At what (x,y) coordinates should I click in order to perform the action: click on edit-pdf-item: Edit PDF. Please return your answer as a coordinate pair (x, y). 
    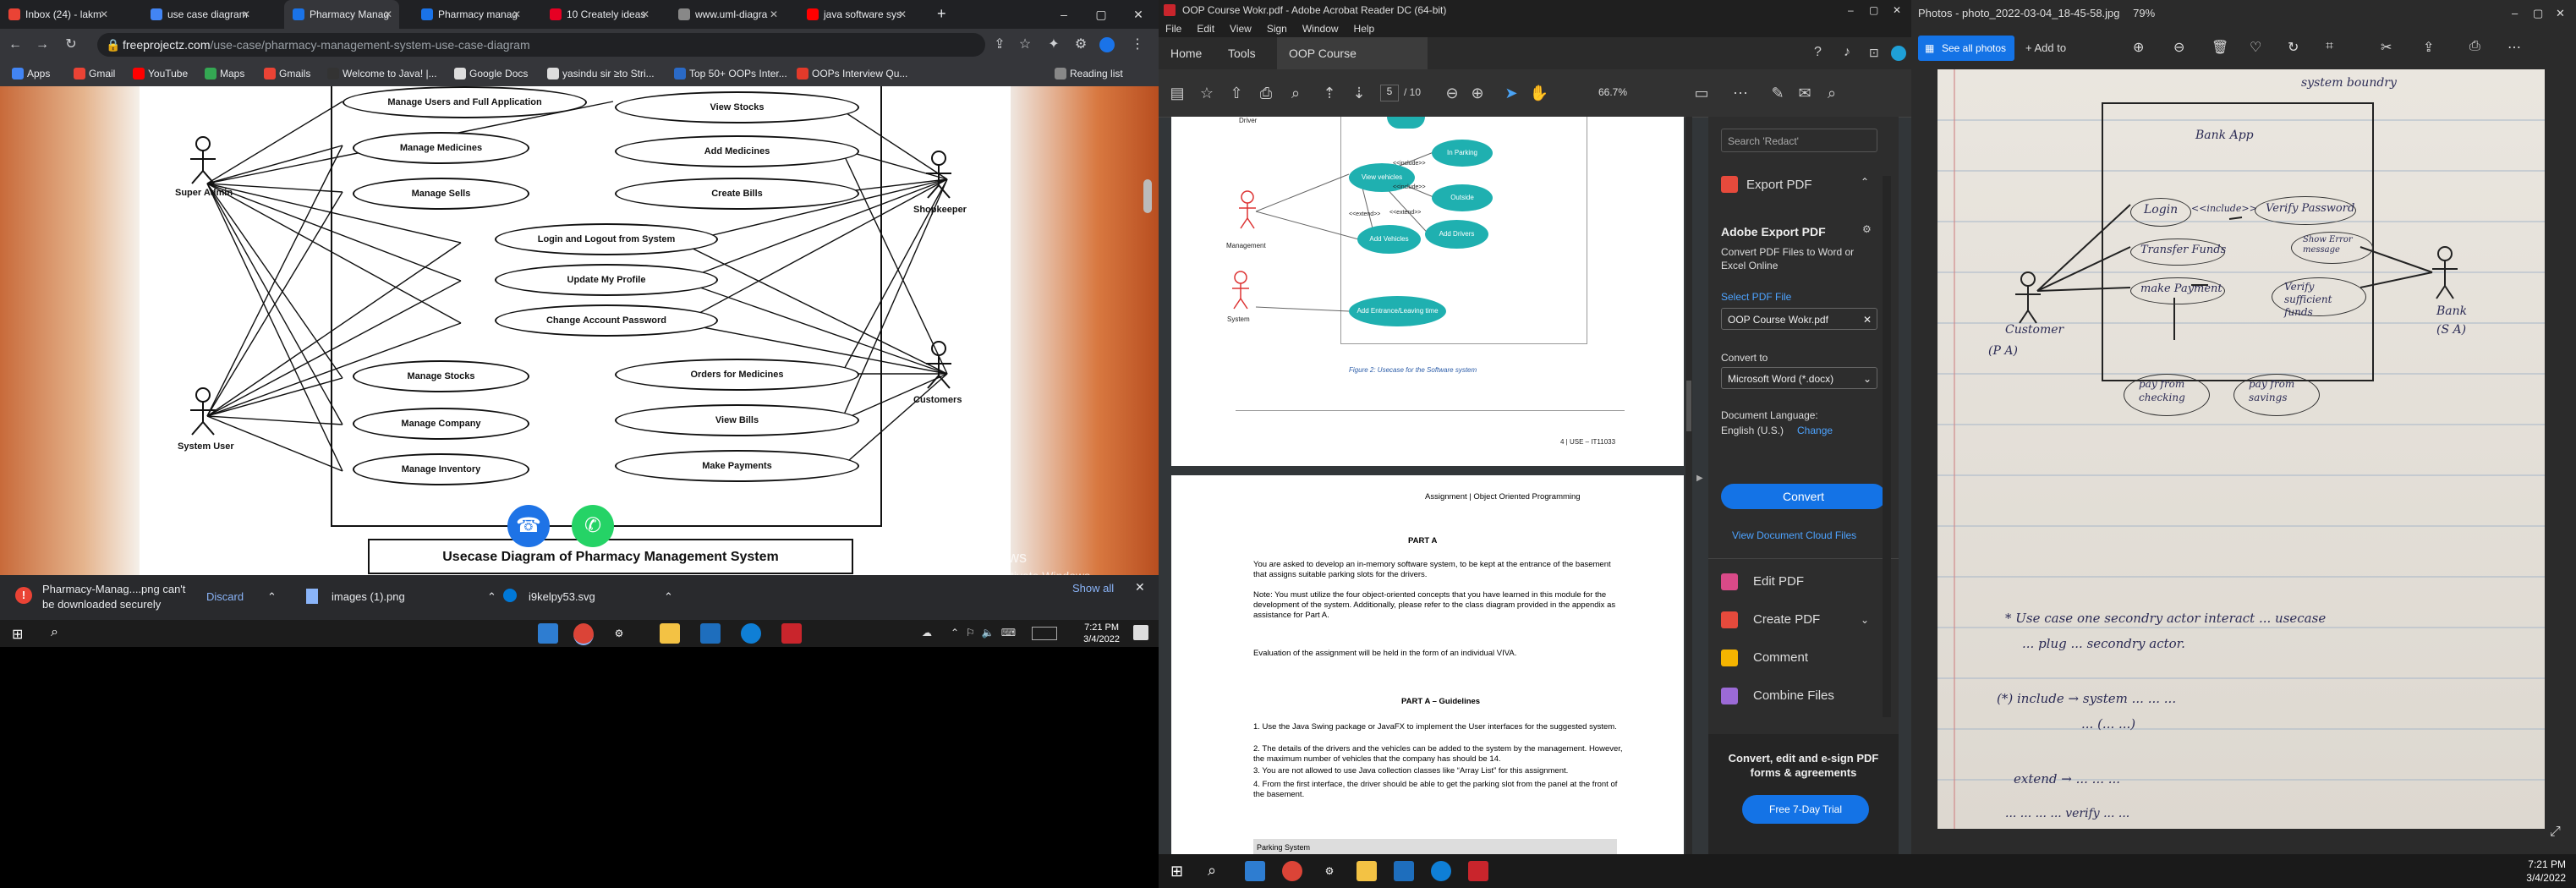
    Looking at the image, I should click on (1762, 582).